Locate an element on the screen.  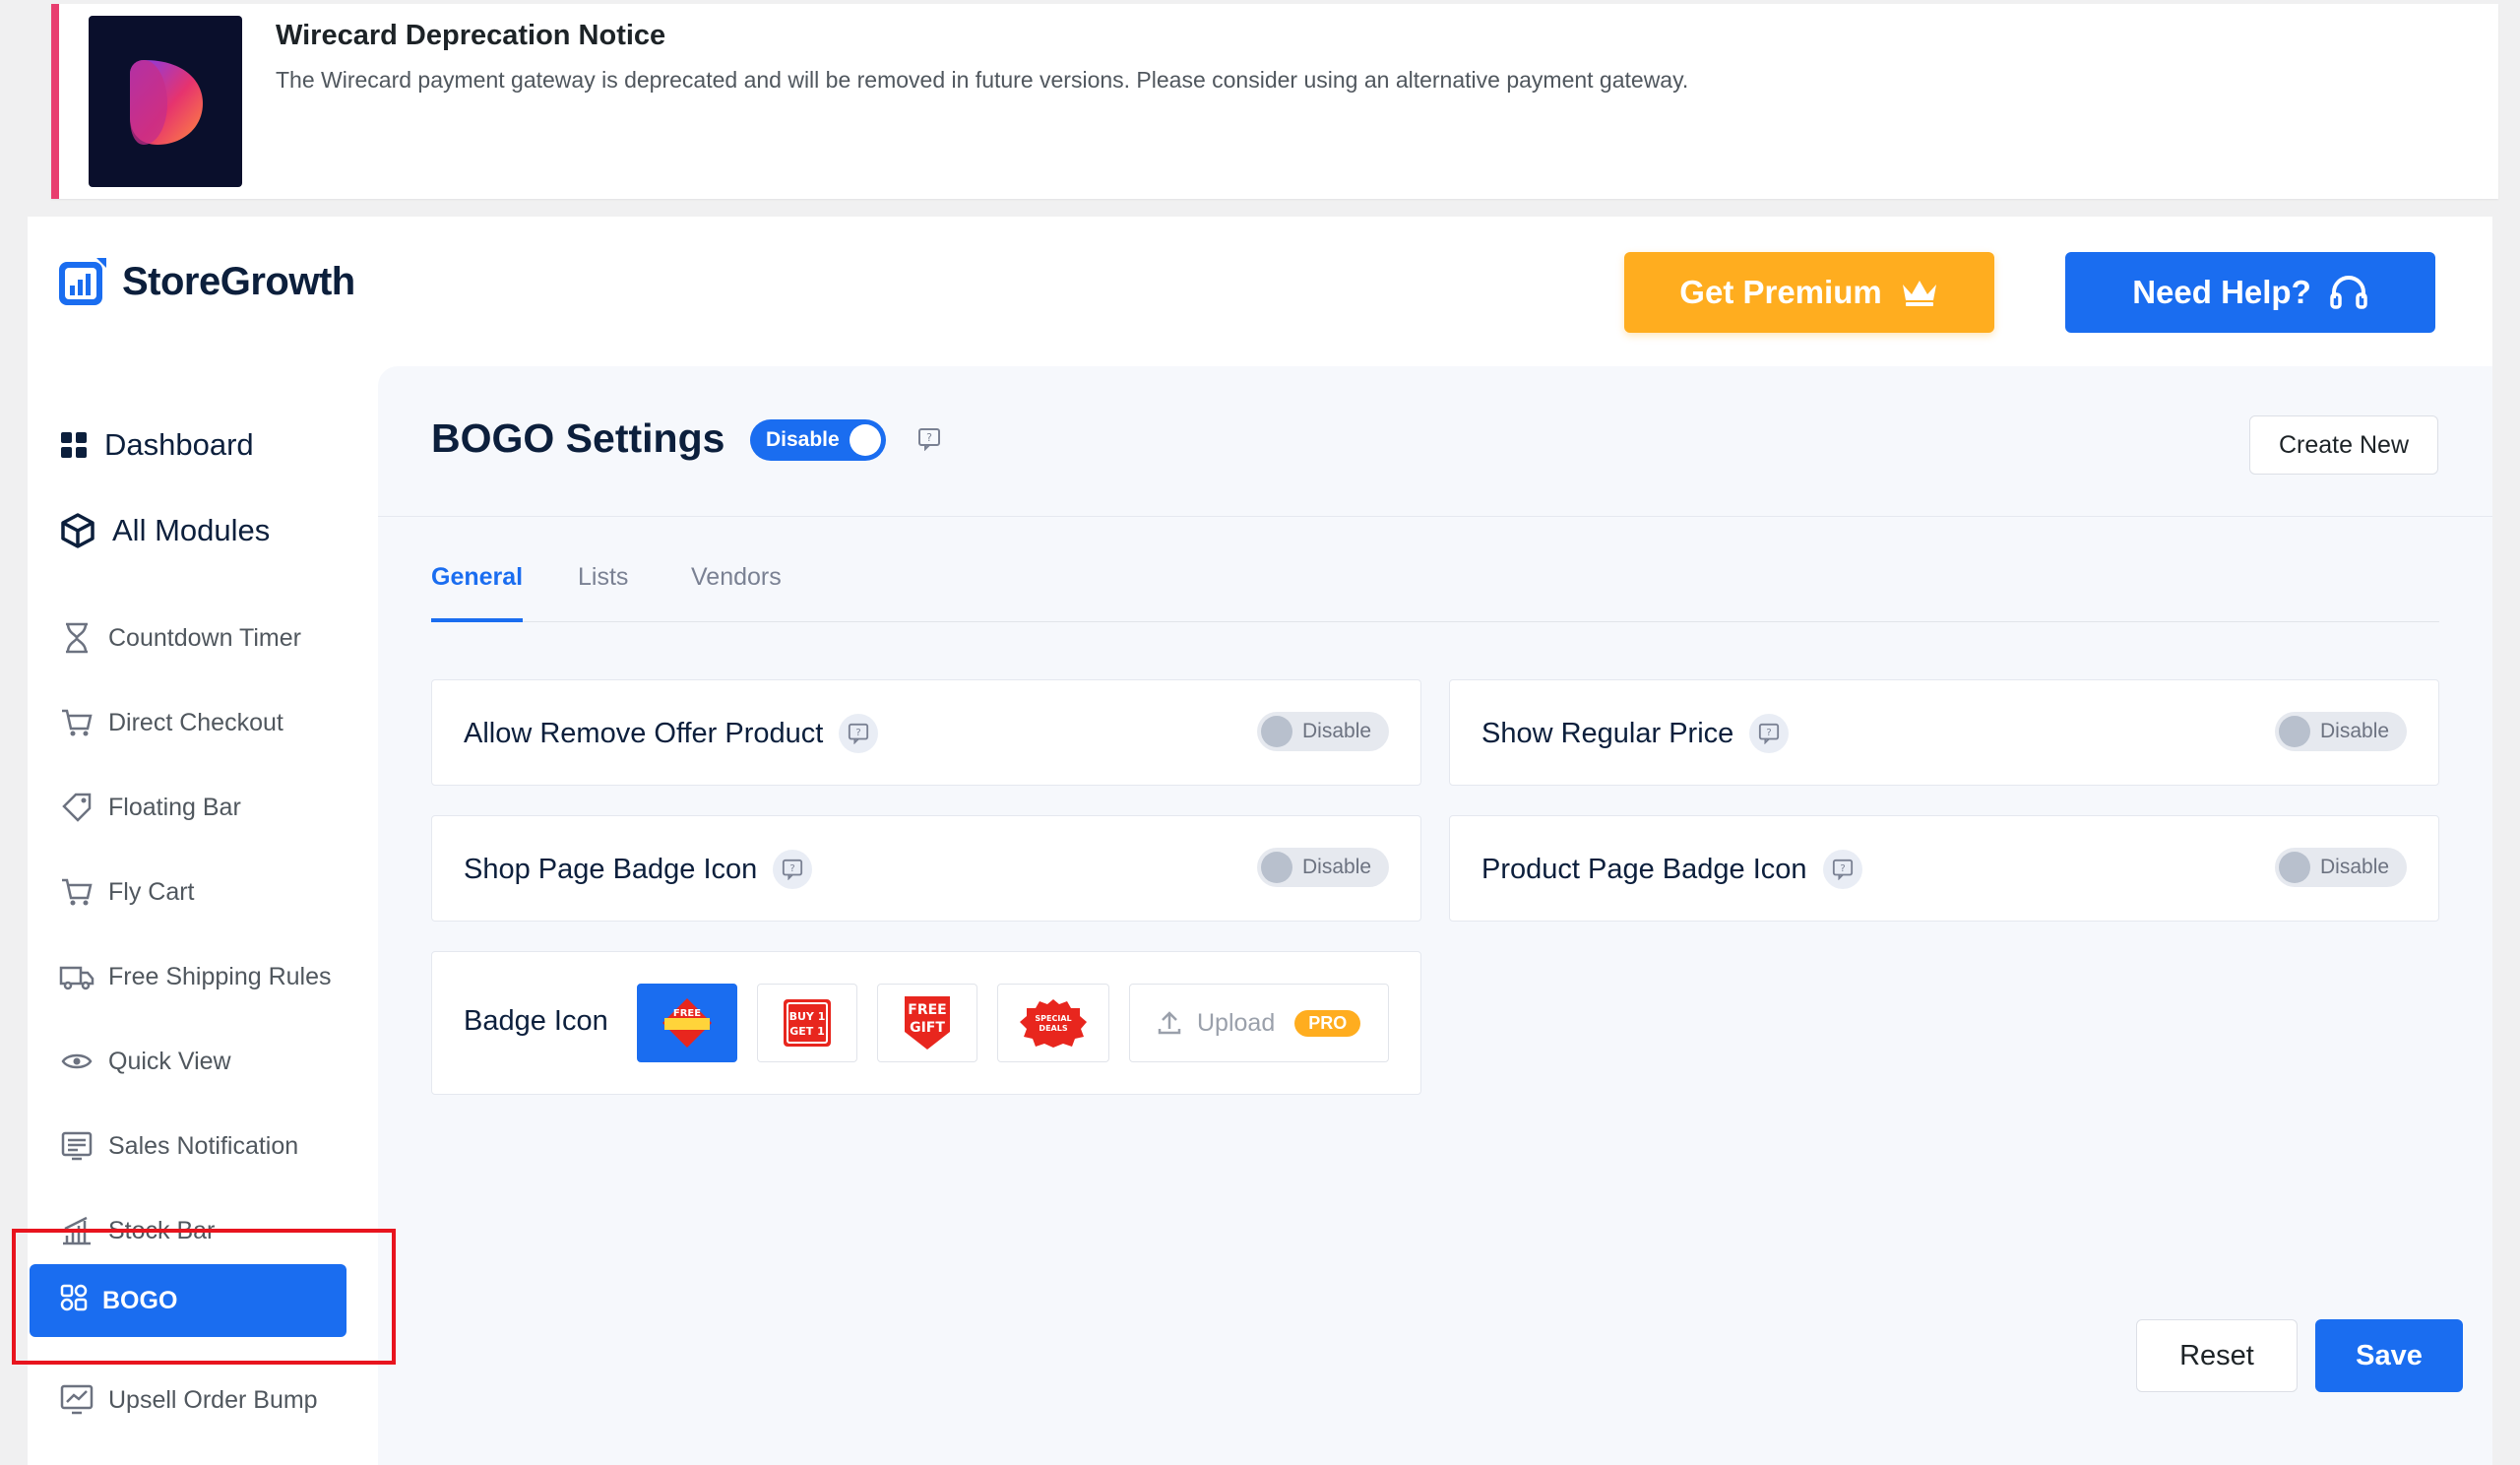
sidebar-item-label: Floating Bar is located at coordinates (174, 807).